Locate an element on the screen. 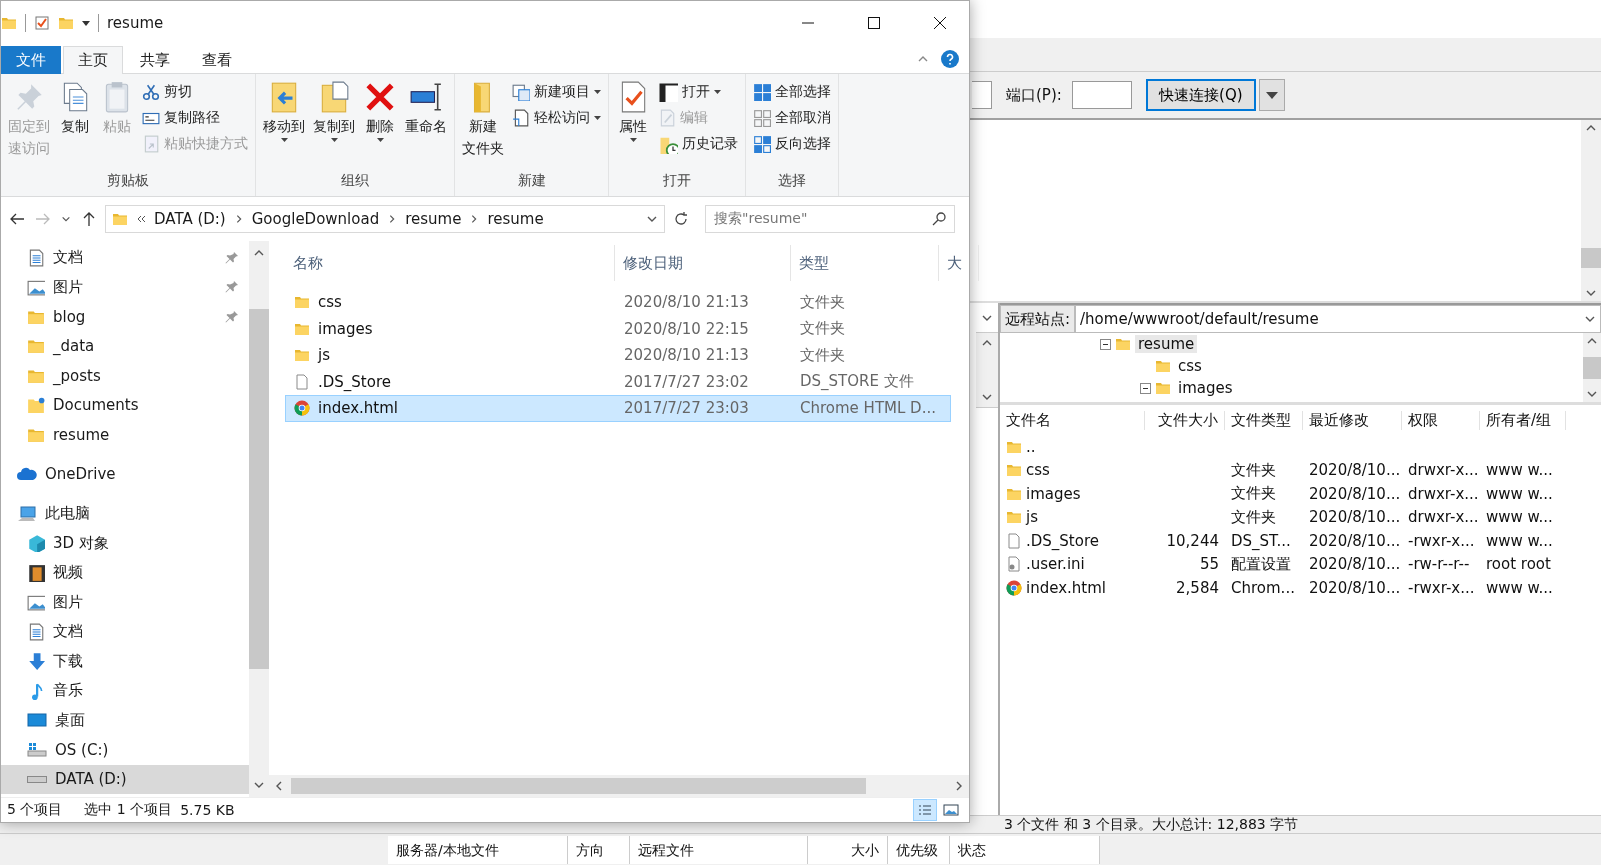 The height and width of the screenshot is (865, 1601). nav-item: _posts is located at coordinates (125, 376).